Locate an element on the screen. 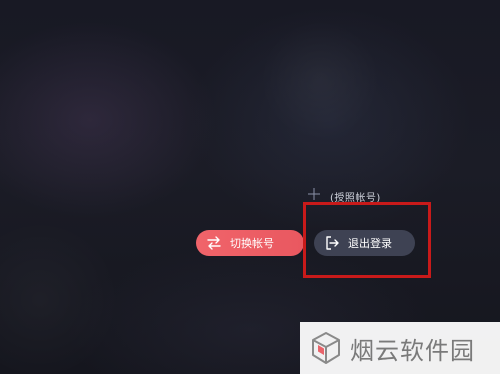 This screenshot has height=374, width=500. crosshair-icon is located at coordinates (314, 194).